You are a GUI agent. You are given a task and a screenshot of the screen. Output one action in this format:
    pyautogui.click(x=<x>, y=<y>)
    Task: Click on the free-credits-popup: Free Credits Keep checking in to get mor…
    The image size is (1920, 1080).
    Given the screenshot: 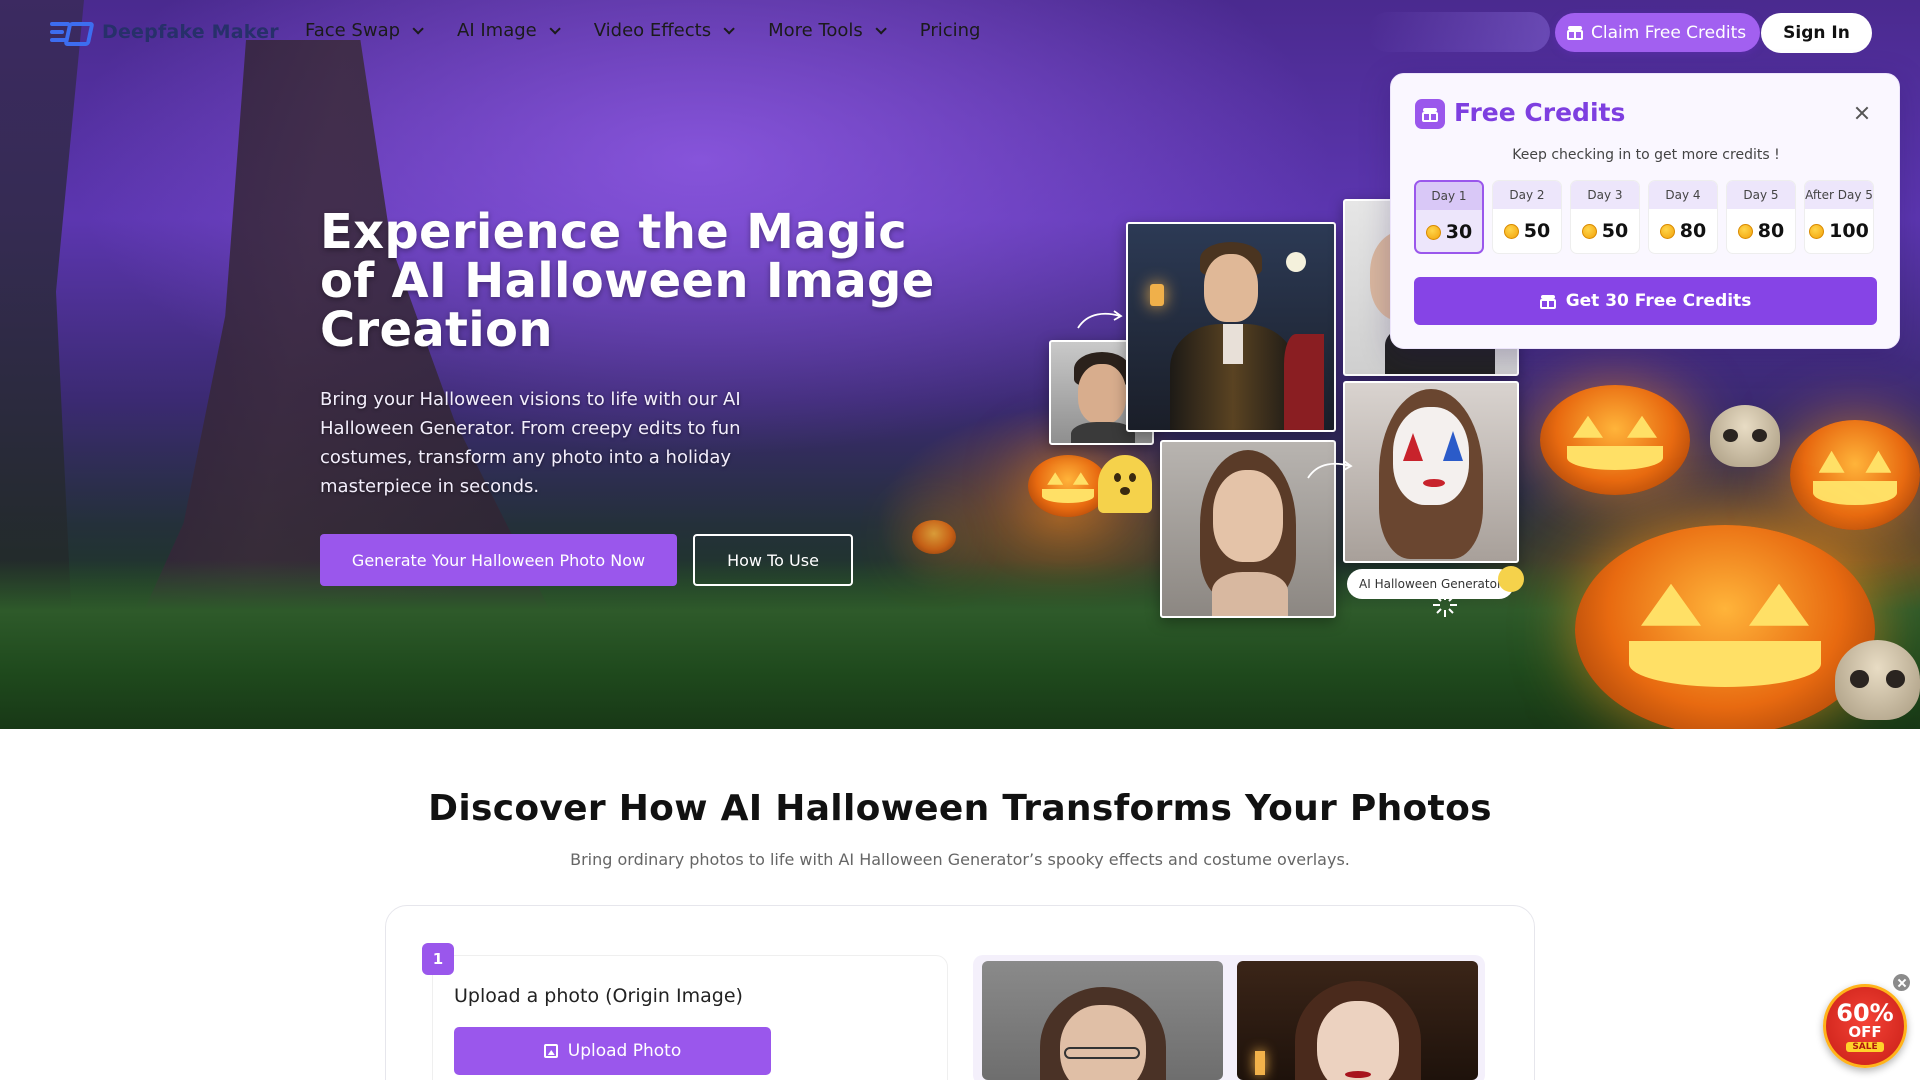 What is the action you would take?
    pyautogui.click(x=1645, y=211)
    